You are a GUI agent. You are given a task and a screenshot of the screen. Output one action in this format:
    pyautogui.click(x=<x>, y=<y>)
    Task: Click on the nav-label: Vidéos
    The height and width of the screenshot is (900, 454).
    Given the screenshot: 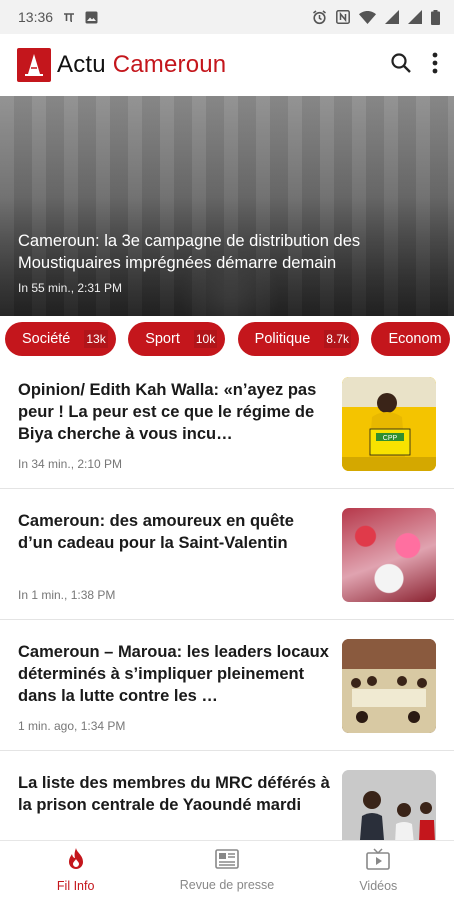 What is the action you would take?
    pyautogui.click(x=378, y=886)
    